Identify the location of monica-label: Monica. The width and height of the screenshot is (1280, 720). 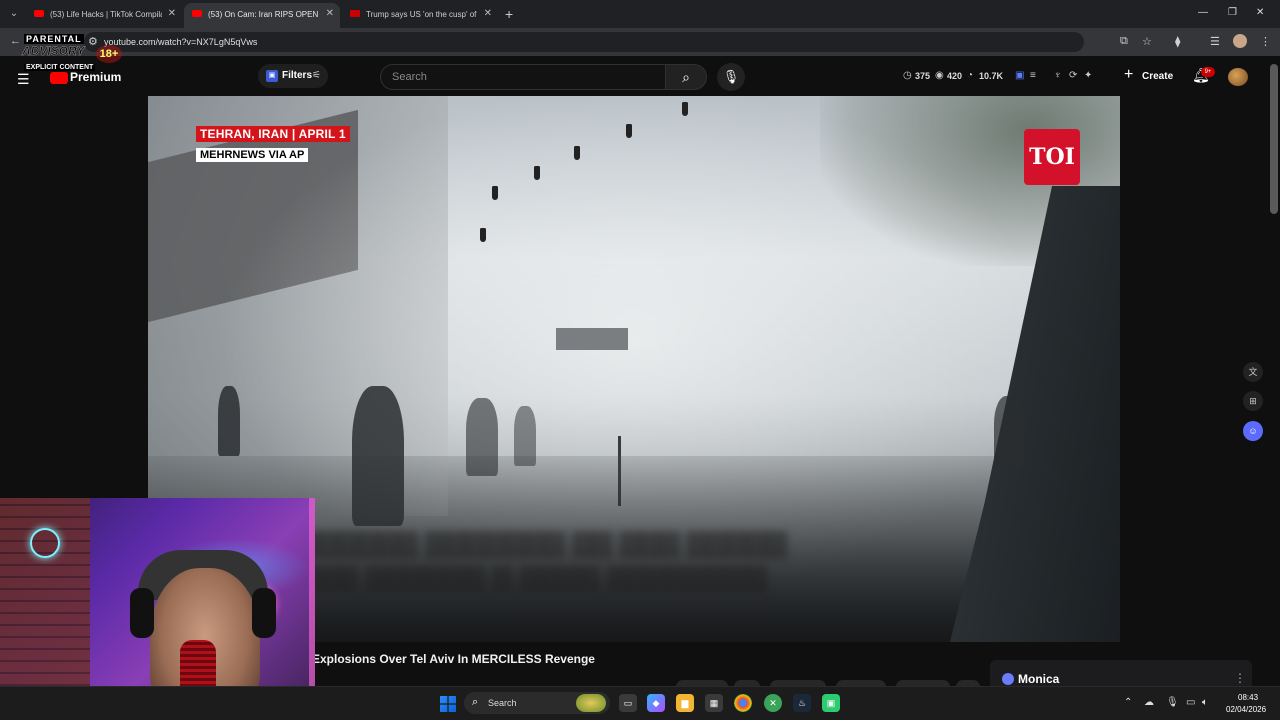
(1038, 679).